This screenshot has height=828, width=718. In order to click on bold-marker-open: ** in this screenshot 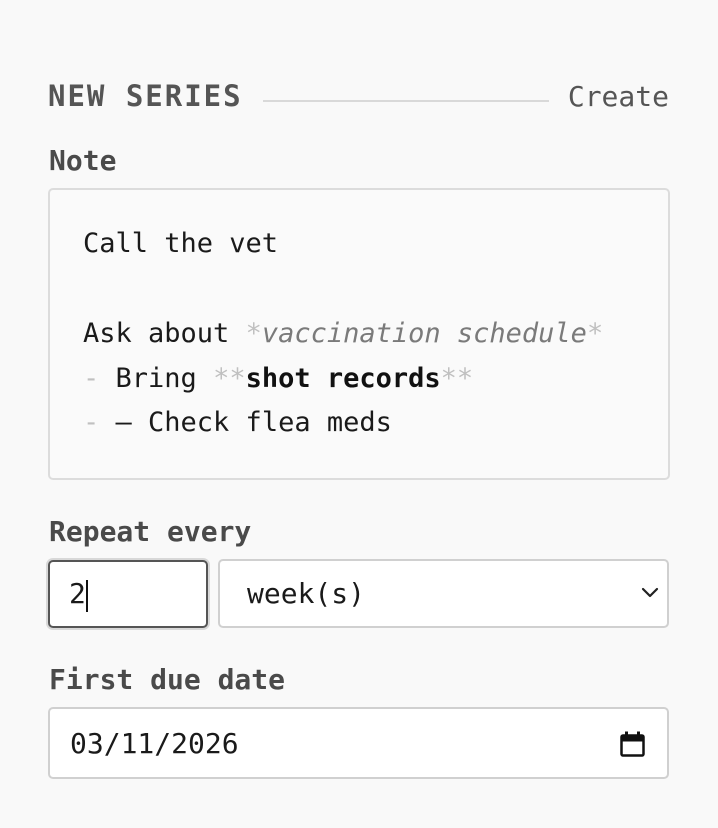, I will do `click(229, 378)`.